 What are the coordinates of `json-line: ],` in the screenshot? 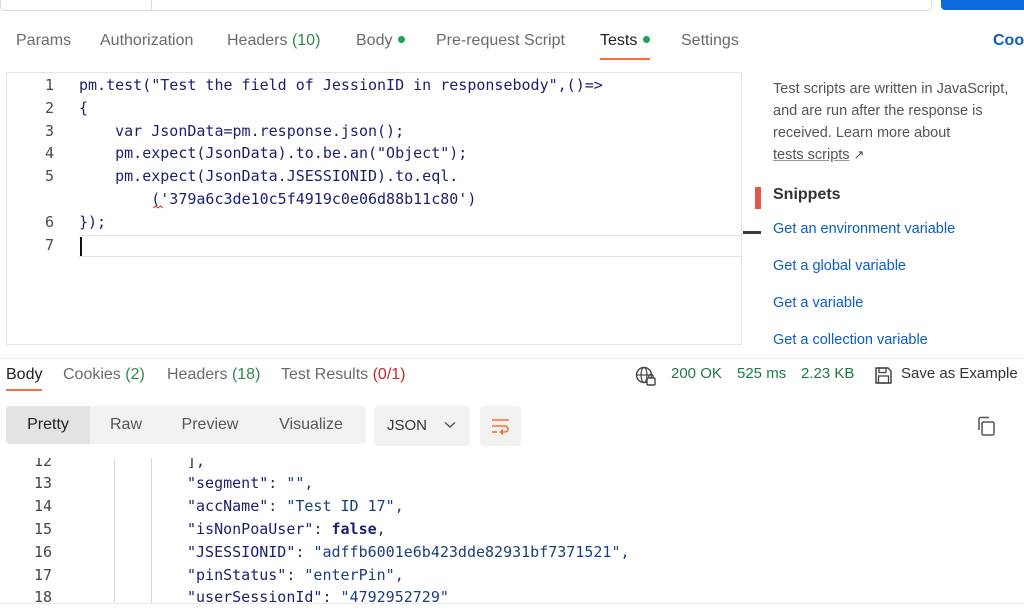 It's located at (196, 464).